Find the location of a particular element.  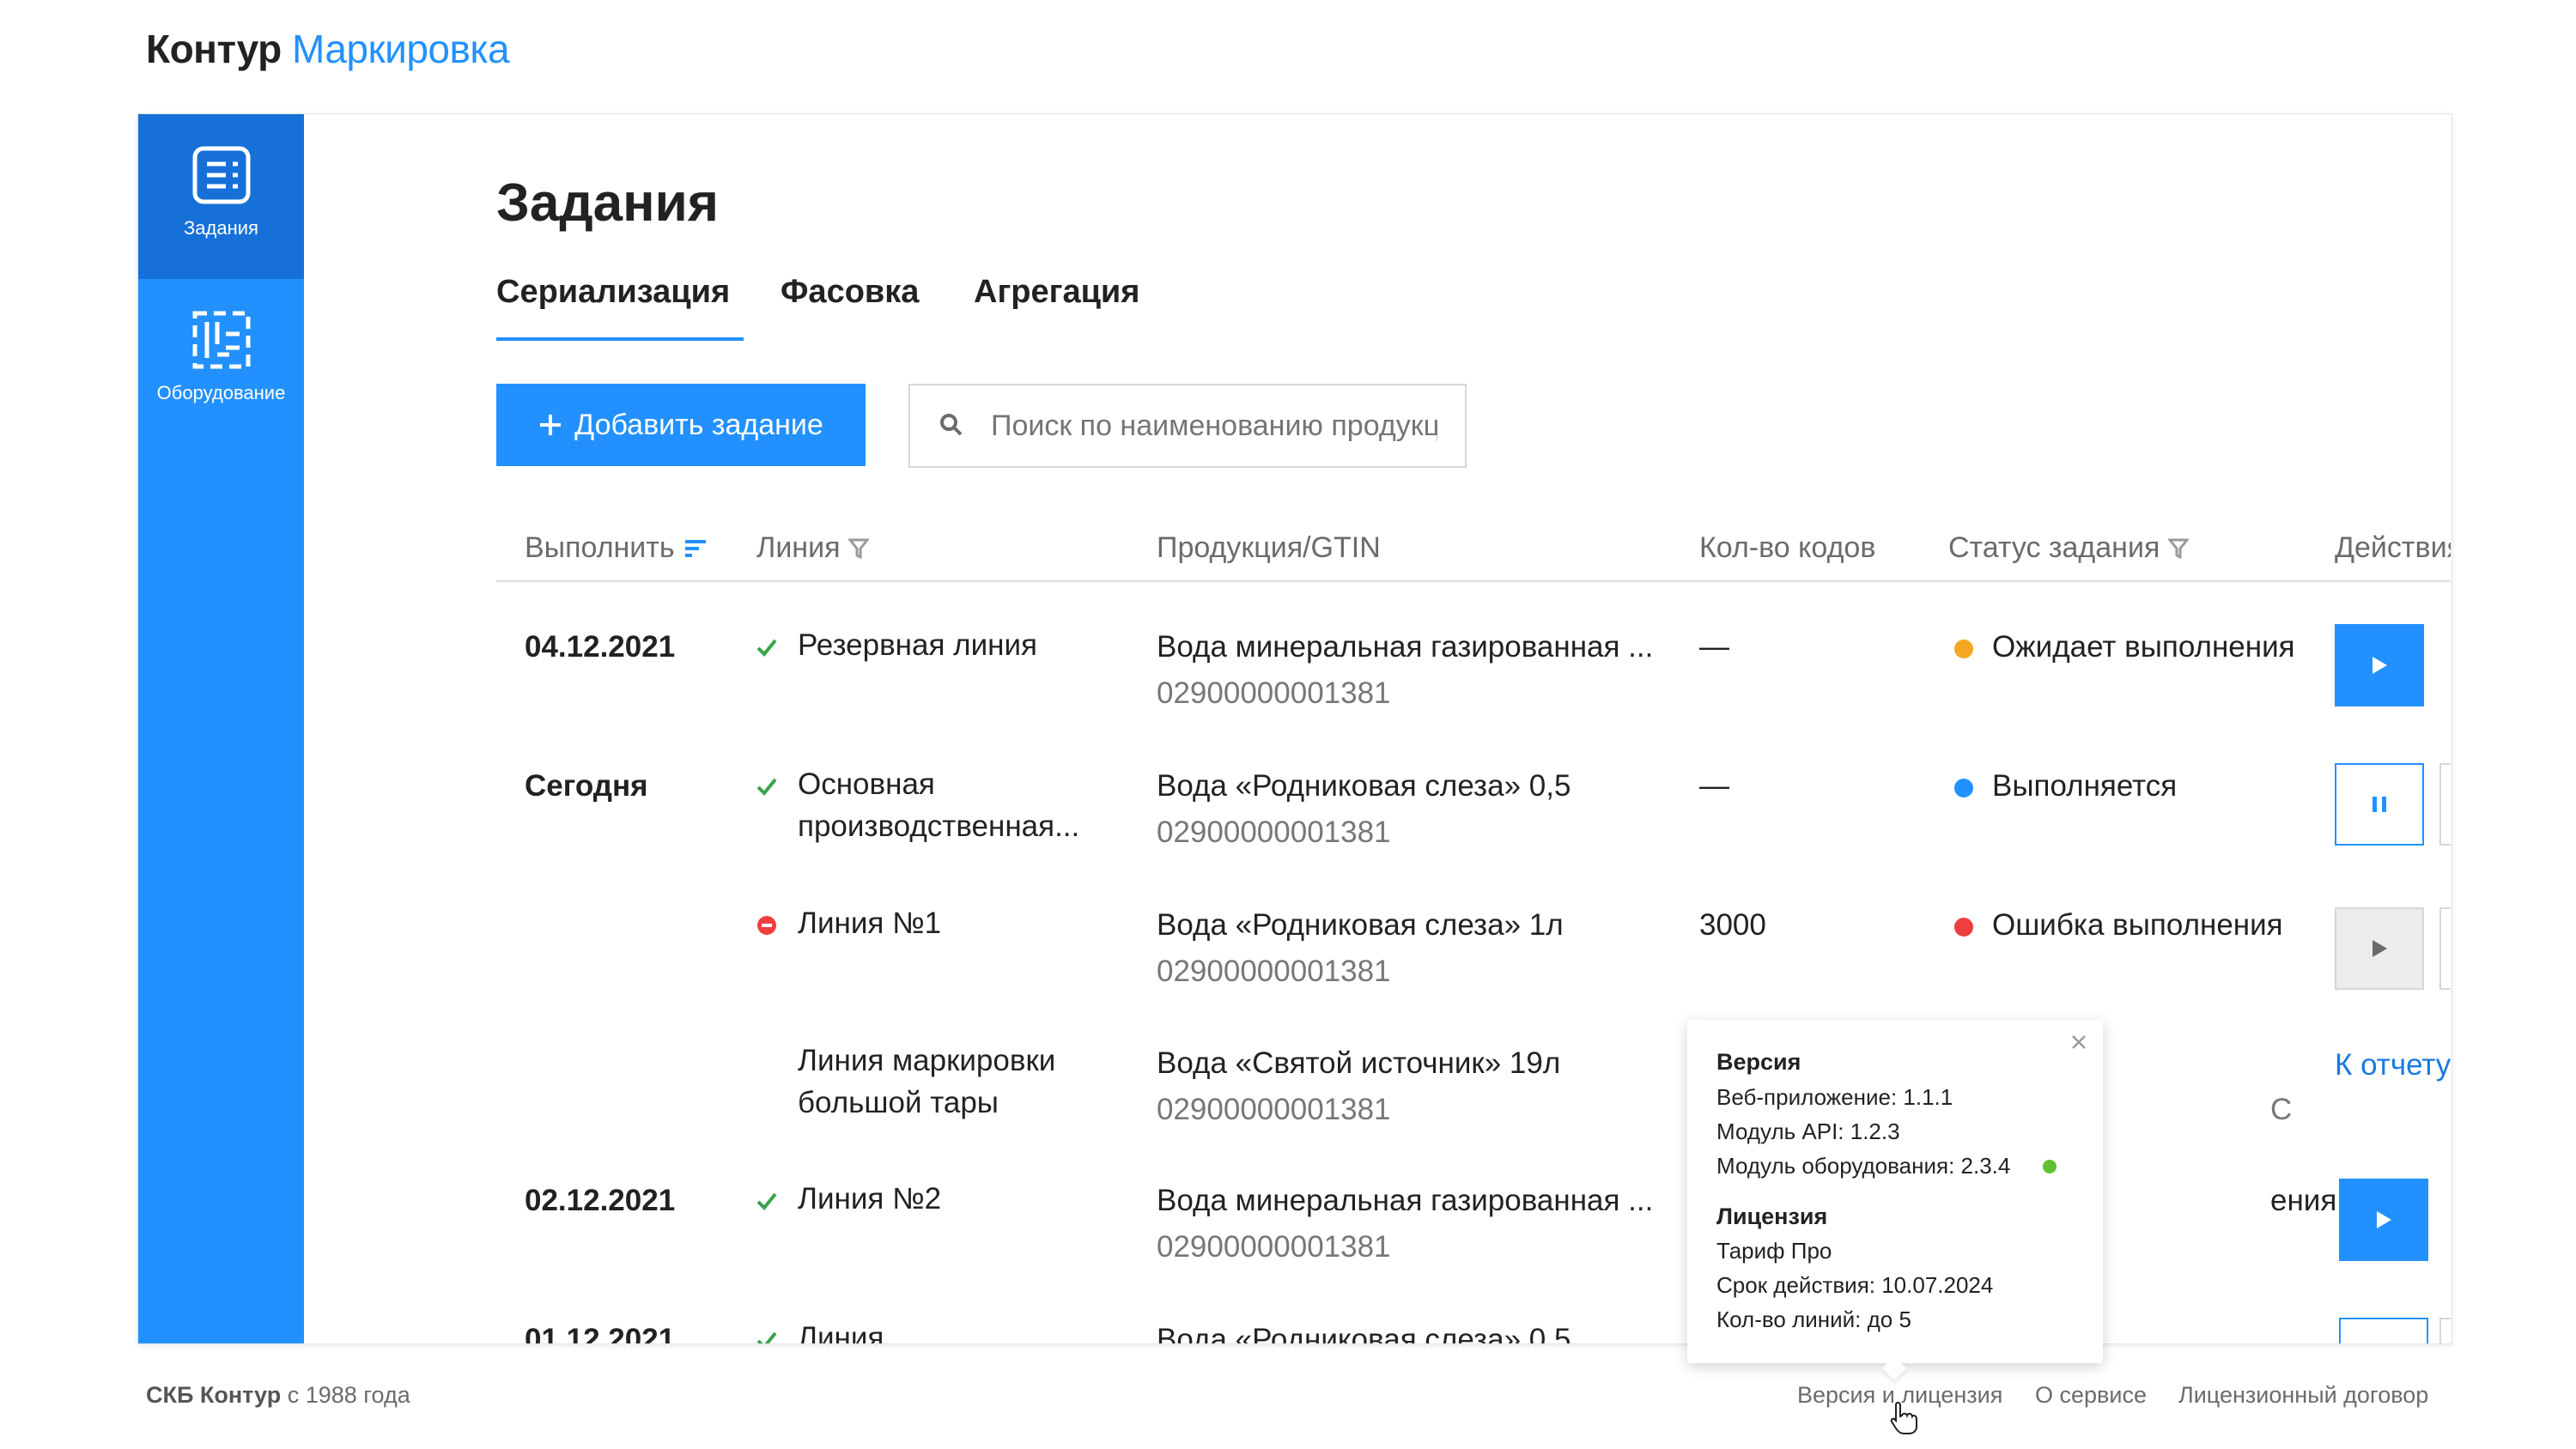

row-status: Выполняется is located at coordinates (2085, 786).